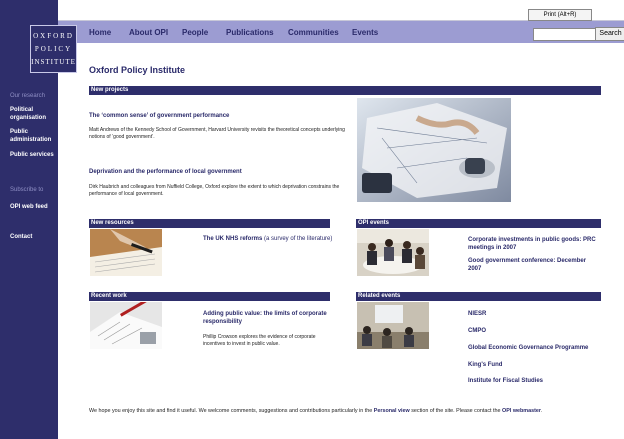  Describe the element at coordinates (345, 90) in the screenshot. I see `new-projects-header: New projects` at that location.